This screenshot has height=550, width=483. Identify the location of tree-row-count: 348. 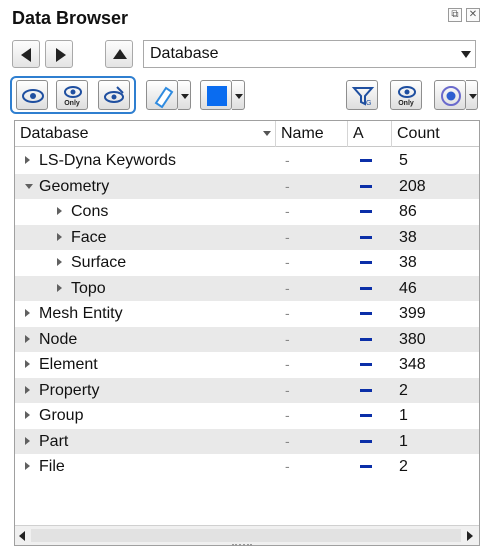
(412, 364).